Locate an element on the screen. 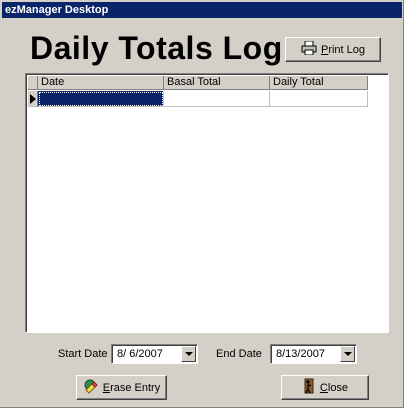  eraser-icon is located at coordinates (91, 387).